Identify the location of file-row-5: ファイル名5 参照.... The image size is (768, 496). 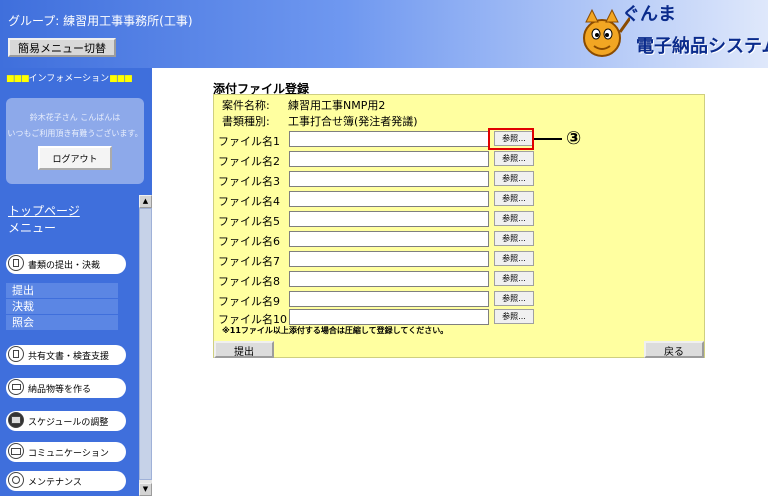
(378, 220).